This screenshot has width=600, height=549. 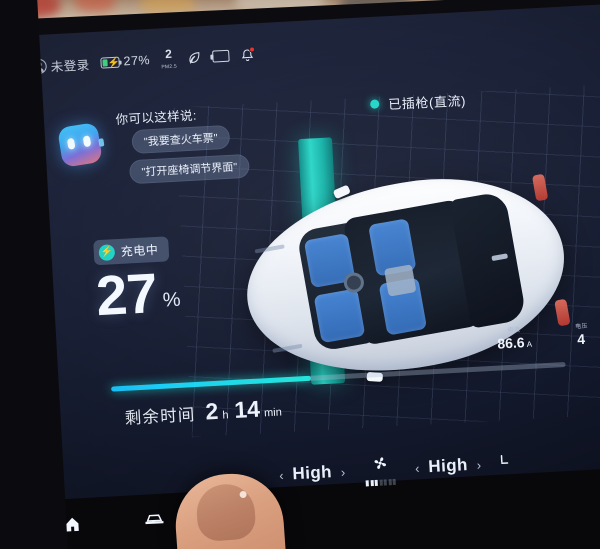 I want to click on home-icon, so click(x=72, y=527).